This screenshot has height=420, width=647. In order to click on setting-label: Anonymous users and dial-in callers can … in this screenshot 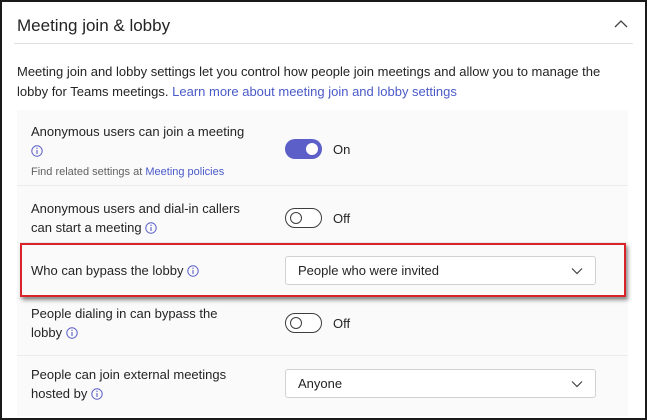, I will do `click(135, 218)`.